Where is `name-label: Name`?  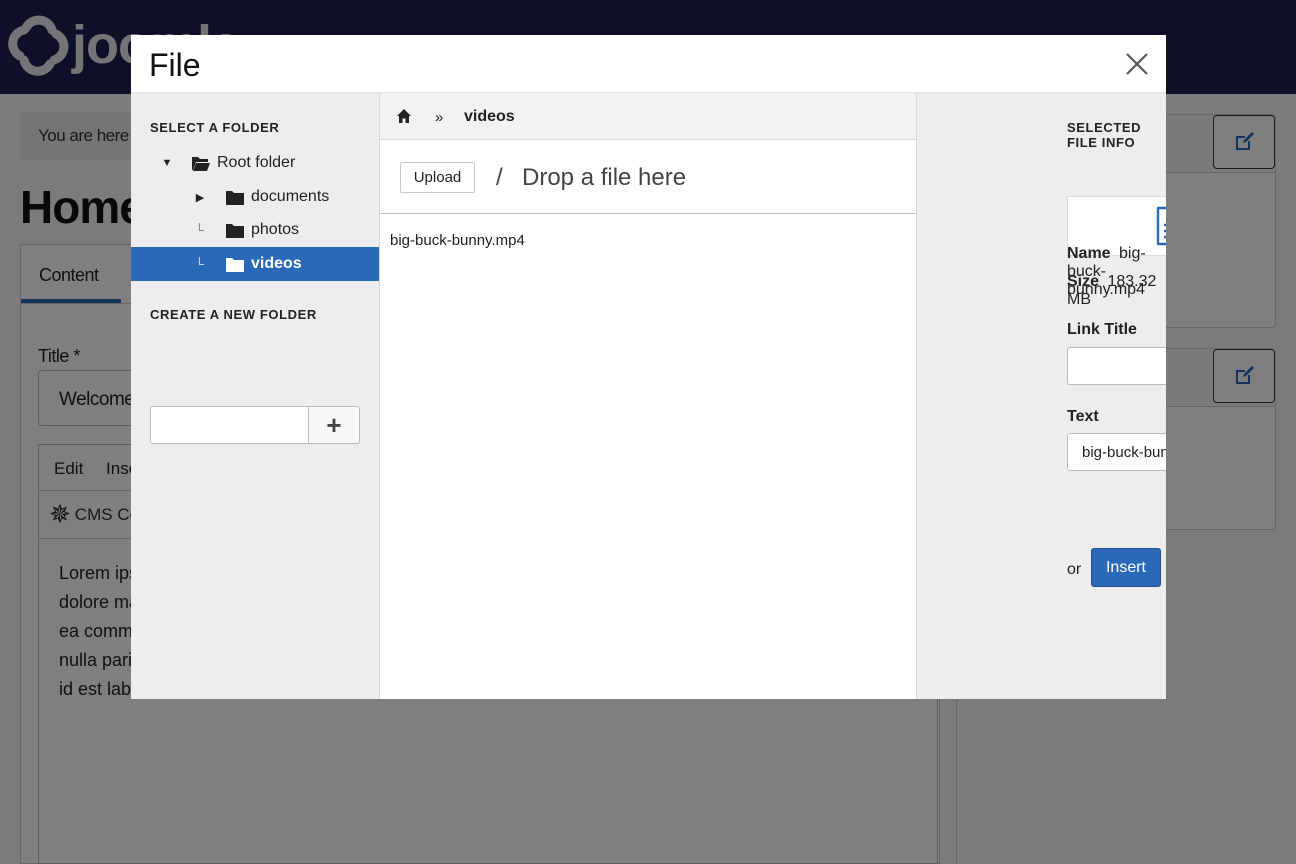 name-label: Name is located at coordinates (1089, 253).